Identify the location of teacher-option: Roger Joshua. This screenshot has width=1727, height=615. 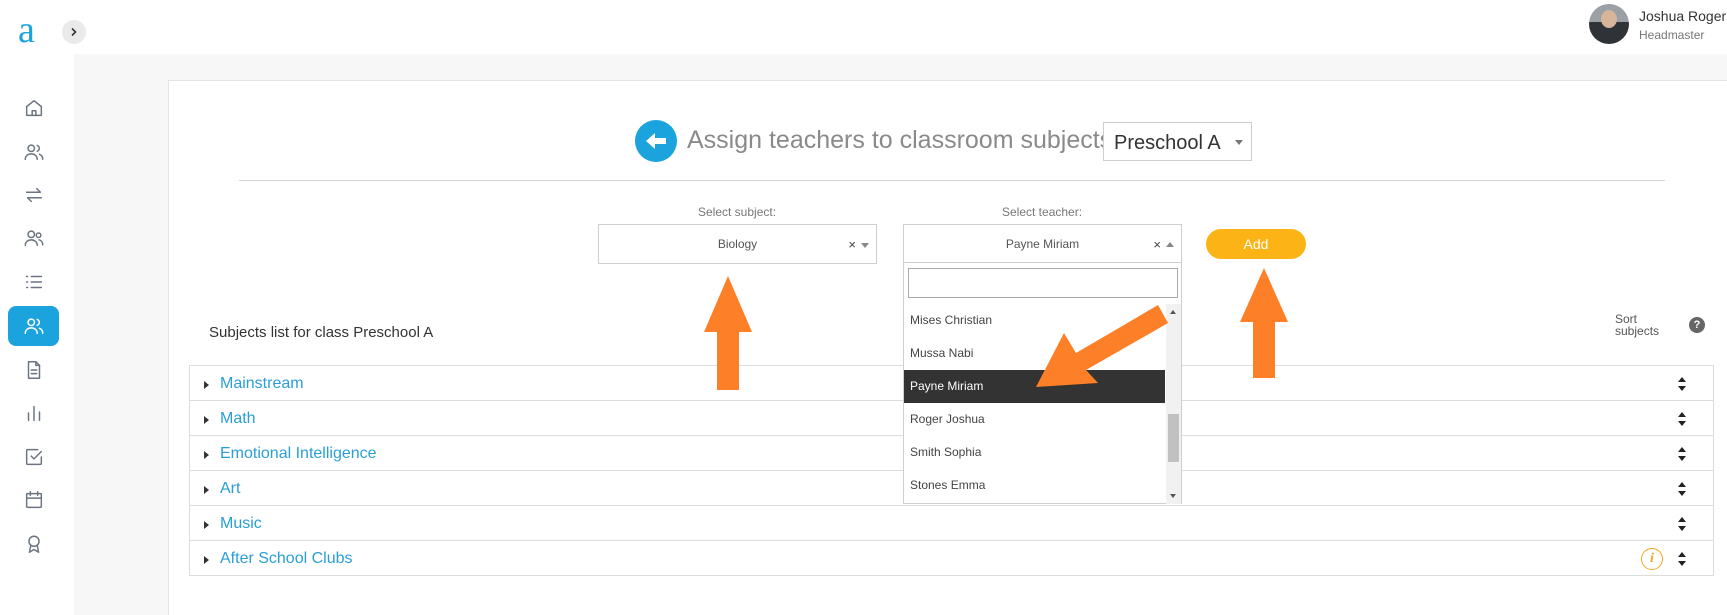
(1034, 419).